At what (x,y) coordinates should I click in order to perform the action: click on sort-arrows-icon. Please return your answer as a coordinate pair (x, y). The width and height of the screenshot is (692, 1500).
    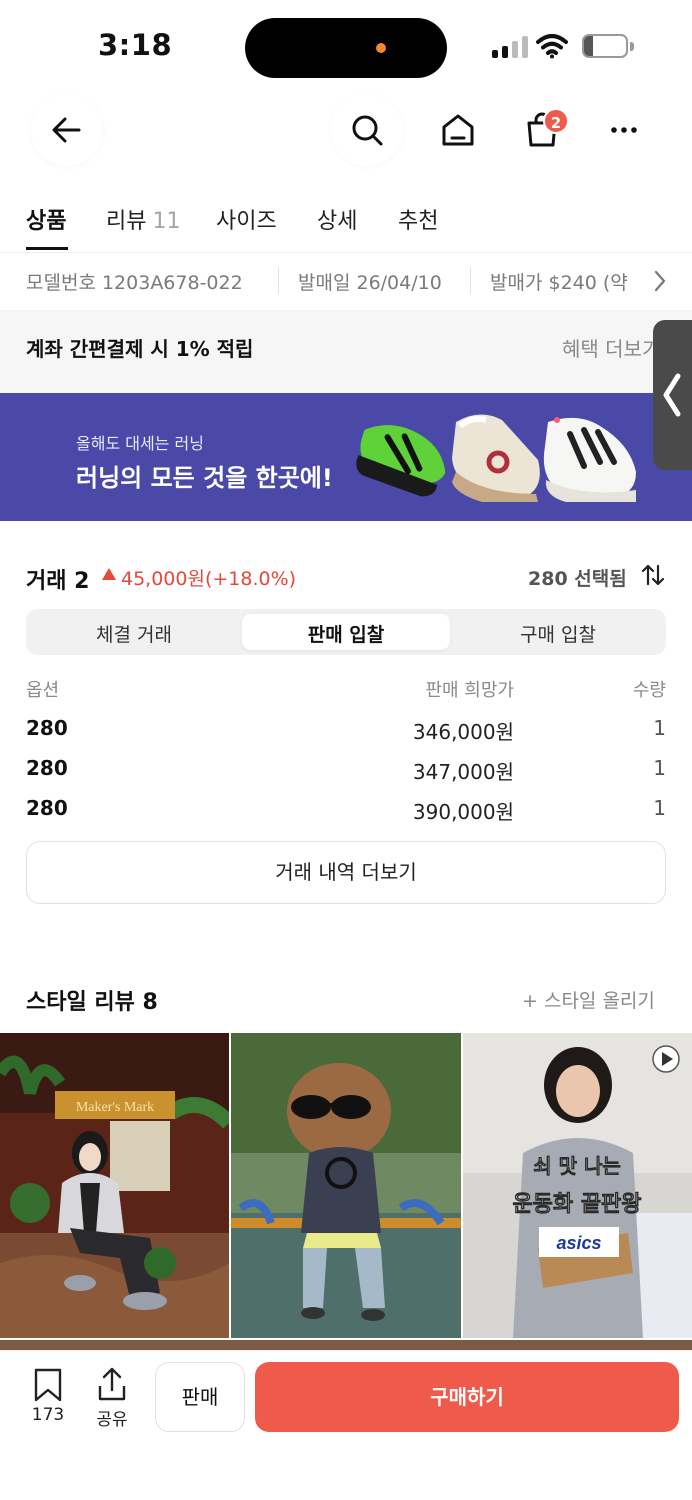
    Looking at the image, I should click on (653, 575).